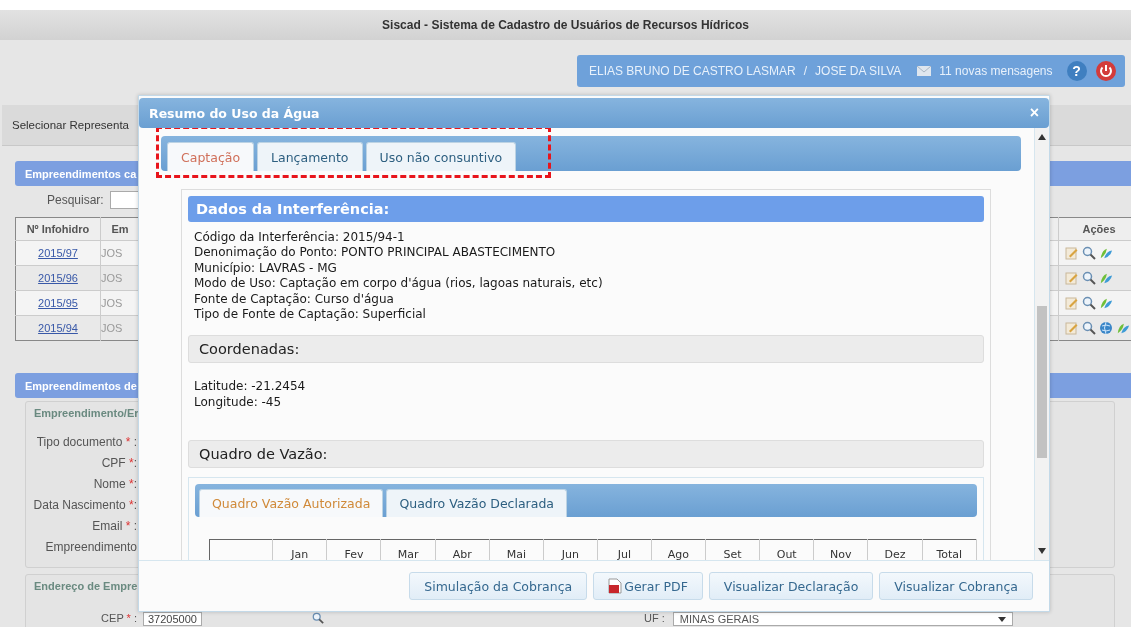 This screenshot has height=627, width=1131. What do you see at coordinates (498, 586) in the screenshot?
I see `action-button: Simulação da Cobrança` at bounding box center [498, 586].